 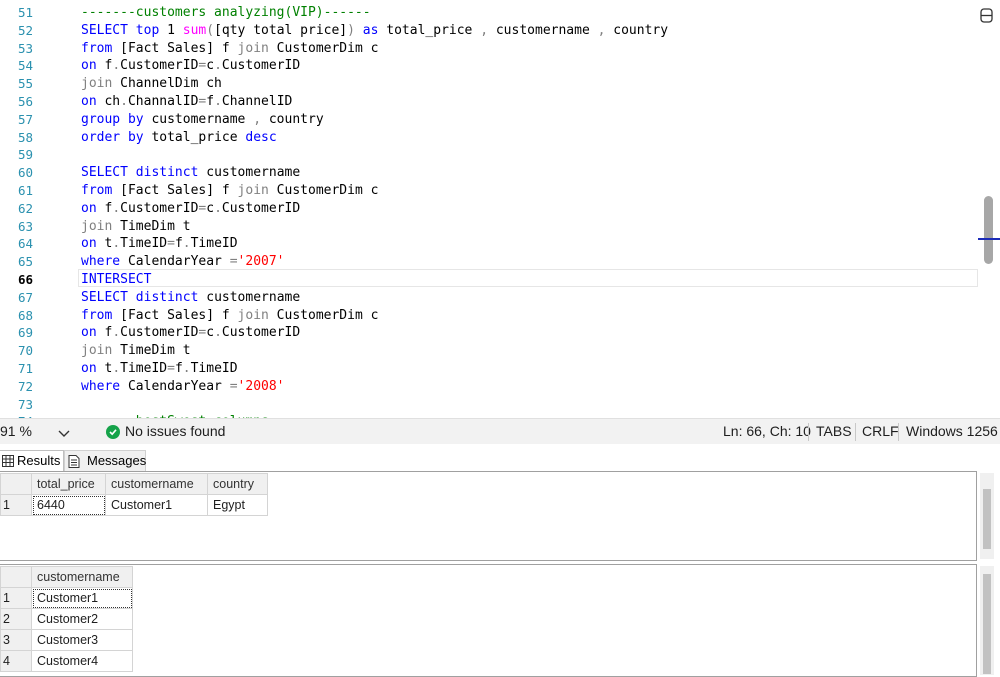 What do you see at coordinates (178, 368) in the screenshot?
I see `code-token: f` at bounding box center [178, 368].